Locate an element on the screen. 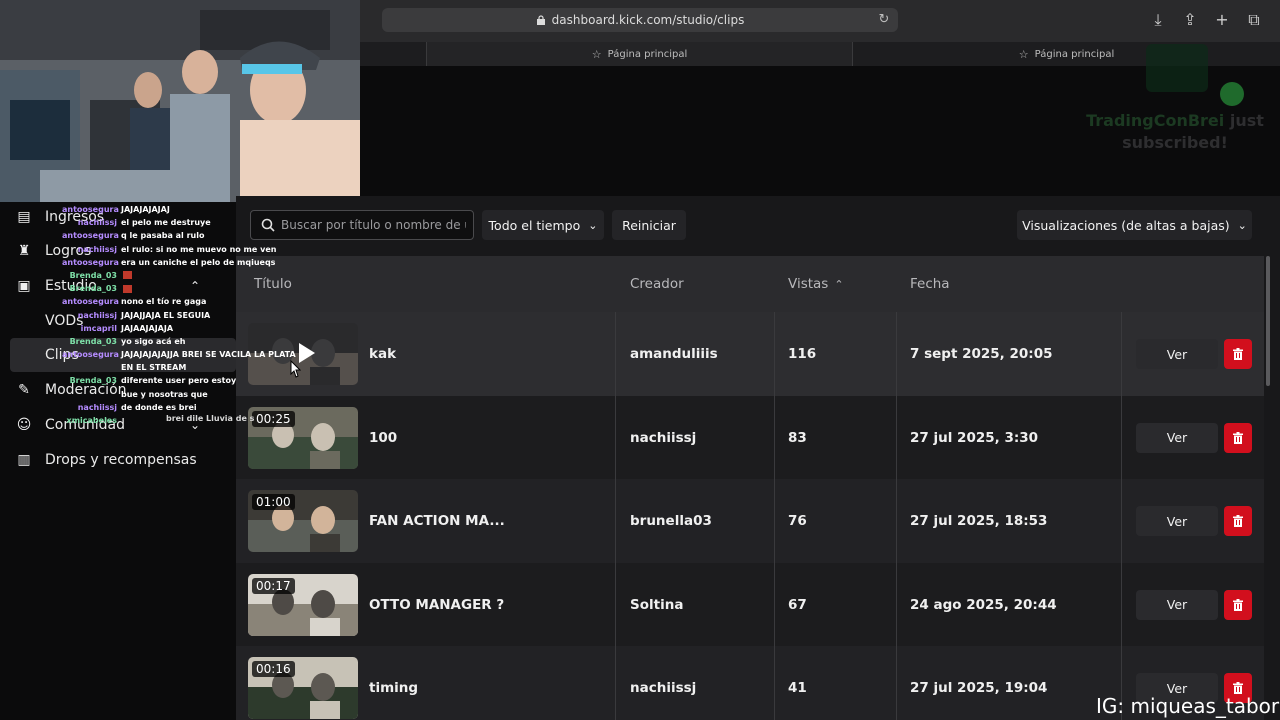  clip-title: timing is located at coordinates (393, 688).